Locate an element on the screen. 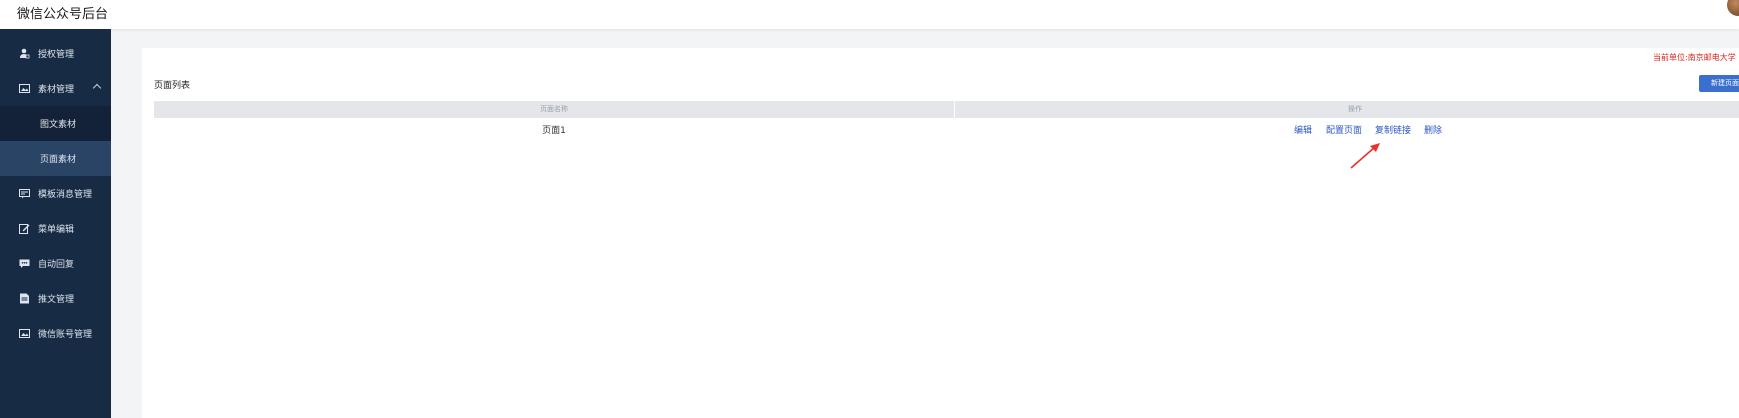 This screenshot has height=418, width=1739. sidebar-item-article-management: 推文管理 is located at coordinates (55, 298).